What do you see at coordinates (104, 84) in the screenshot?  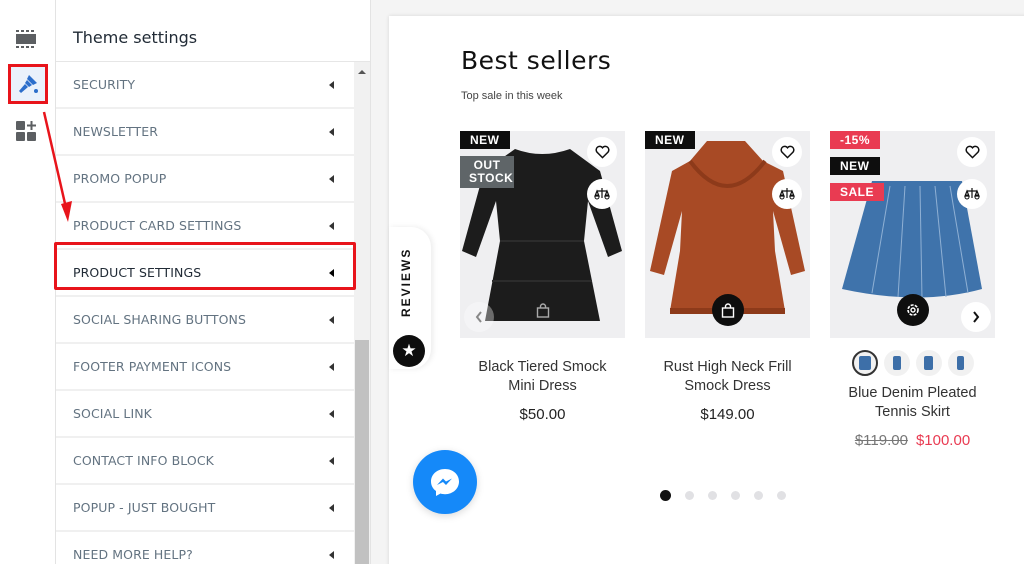 I see `settings-item-label: SECURITY` at bounding box center [104, 84].